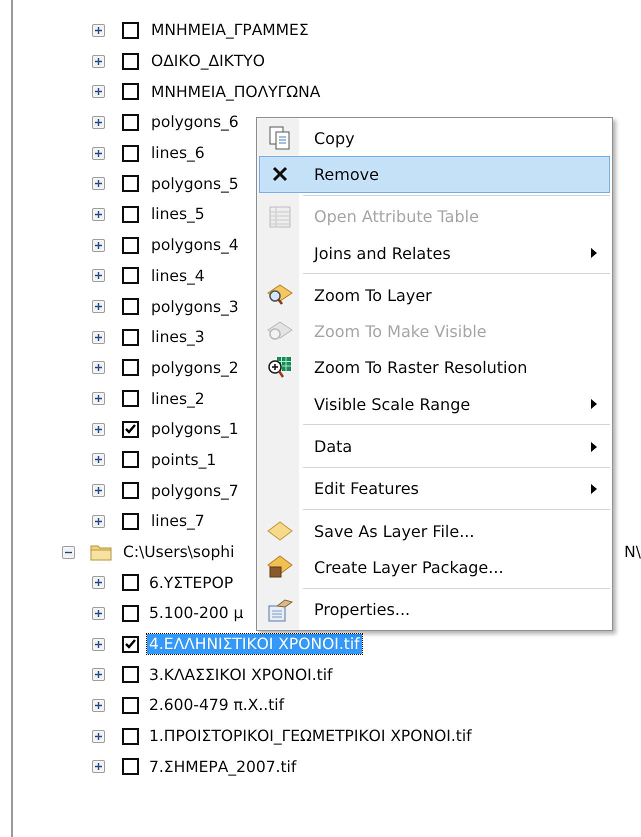 Image resolution: width=641 pixels, height=837 pixels. I want to click on menu-item: Visible Scale Range, so click(434, 404).